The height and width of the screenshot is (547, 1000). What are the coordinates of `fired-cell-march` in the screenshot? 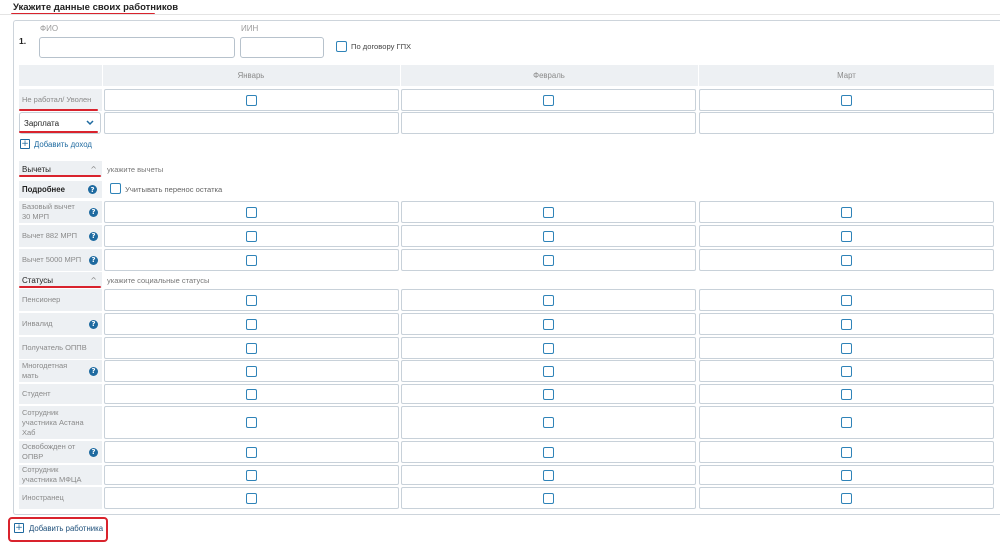 It's located at (846, 100).